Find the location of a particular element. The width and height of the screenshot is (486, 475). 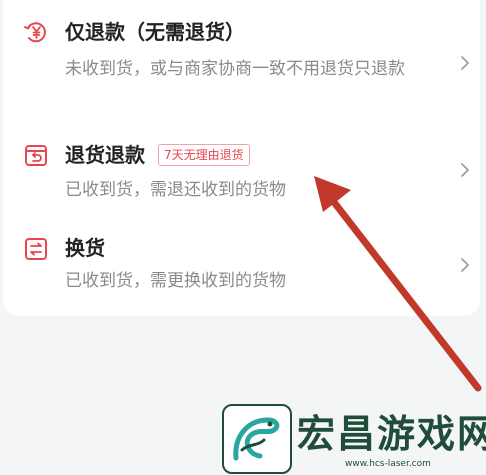

watermark-url: www.hcs-laser.com is located at coordinates (388, 464).